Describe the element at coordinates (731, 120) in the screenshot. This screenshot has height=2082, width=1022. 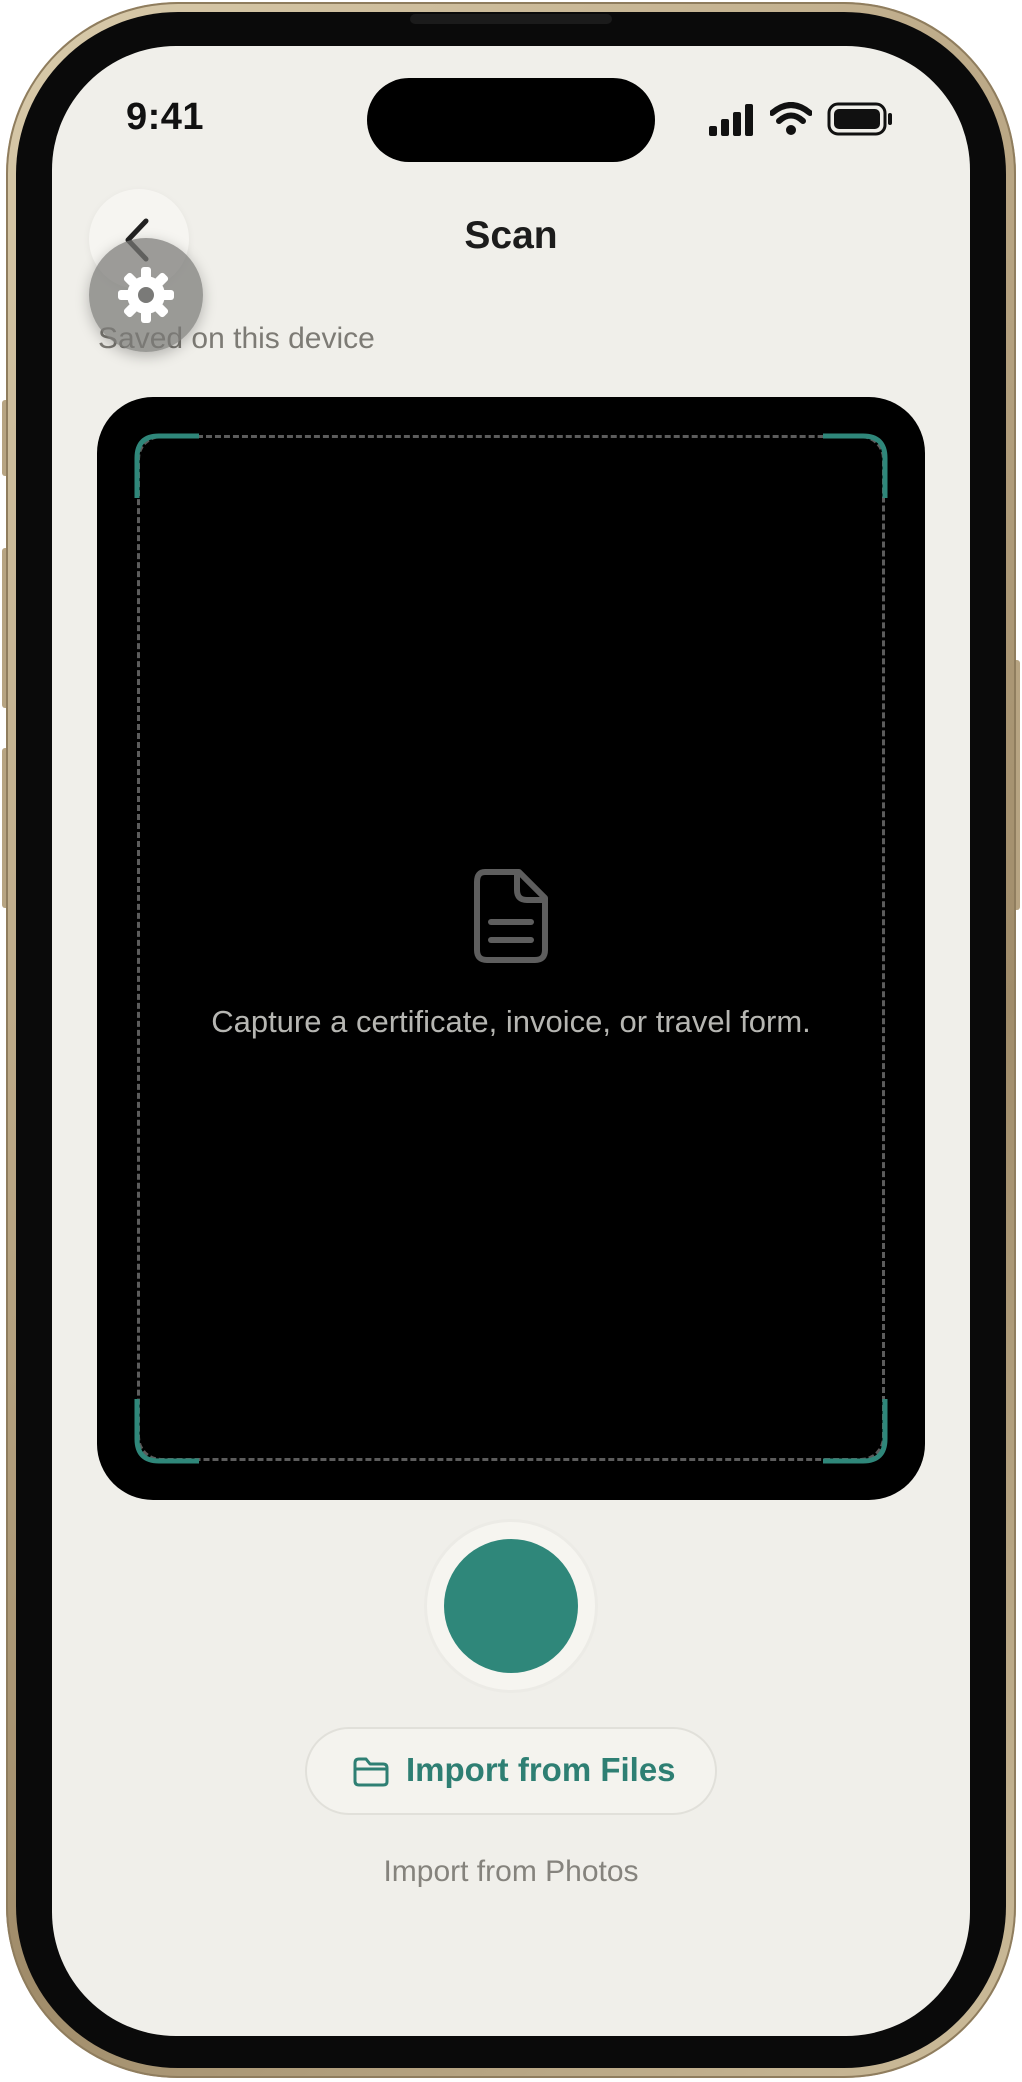
I see `cellular-signal-icon` at that location.